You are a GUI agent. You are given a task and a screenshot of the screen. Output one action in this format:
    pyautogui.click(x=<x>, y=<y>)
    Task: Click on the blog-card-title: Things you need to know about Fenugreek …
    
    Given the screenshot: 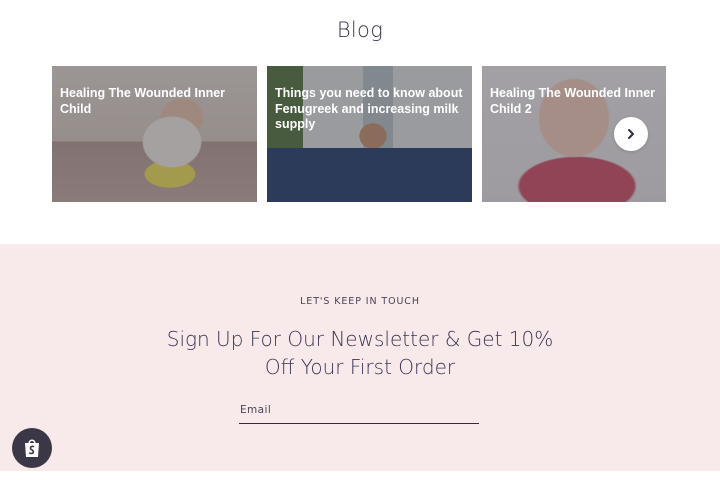 What is the action you would take?
    pyautogui.click(x=369, y=109)
    